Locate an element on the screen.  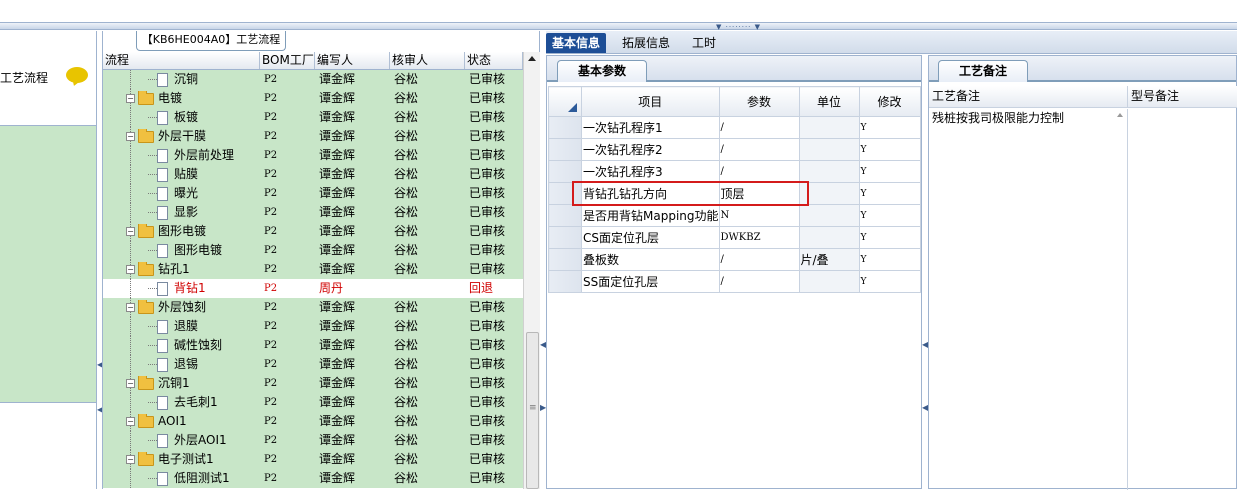
tree-row: 沉铜 P2 谭金辉 谷松 已审核 is located at coordinates (313, 79).